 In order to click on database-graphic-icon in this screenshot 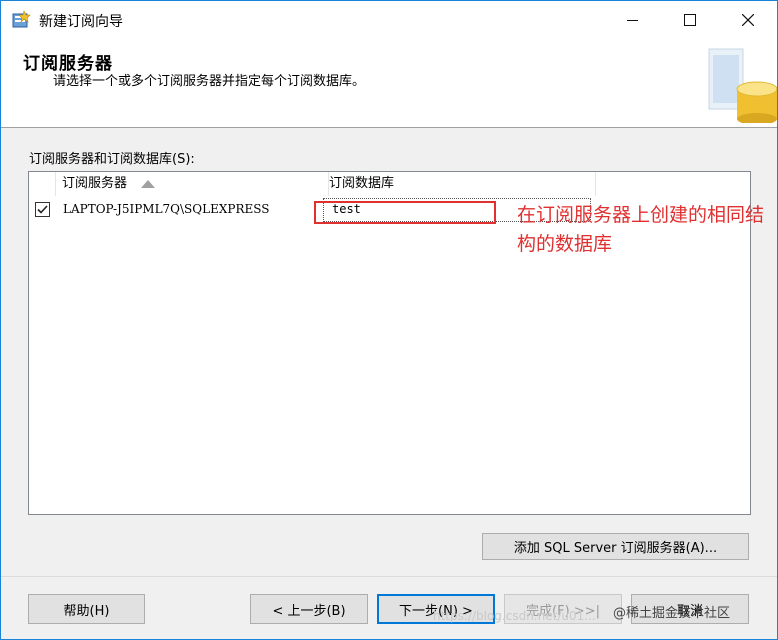, I will do `click(742, 85)`.